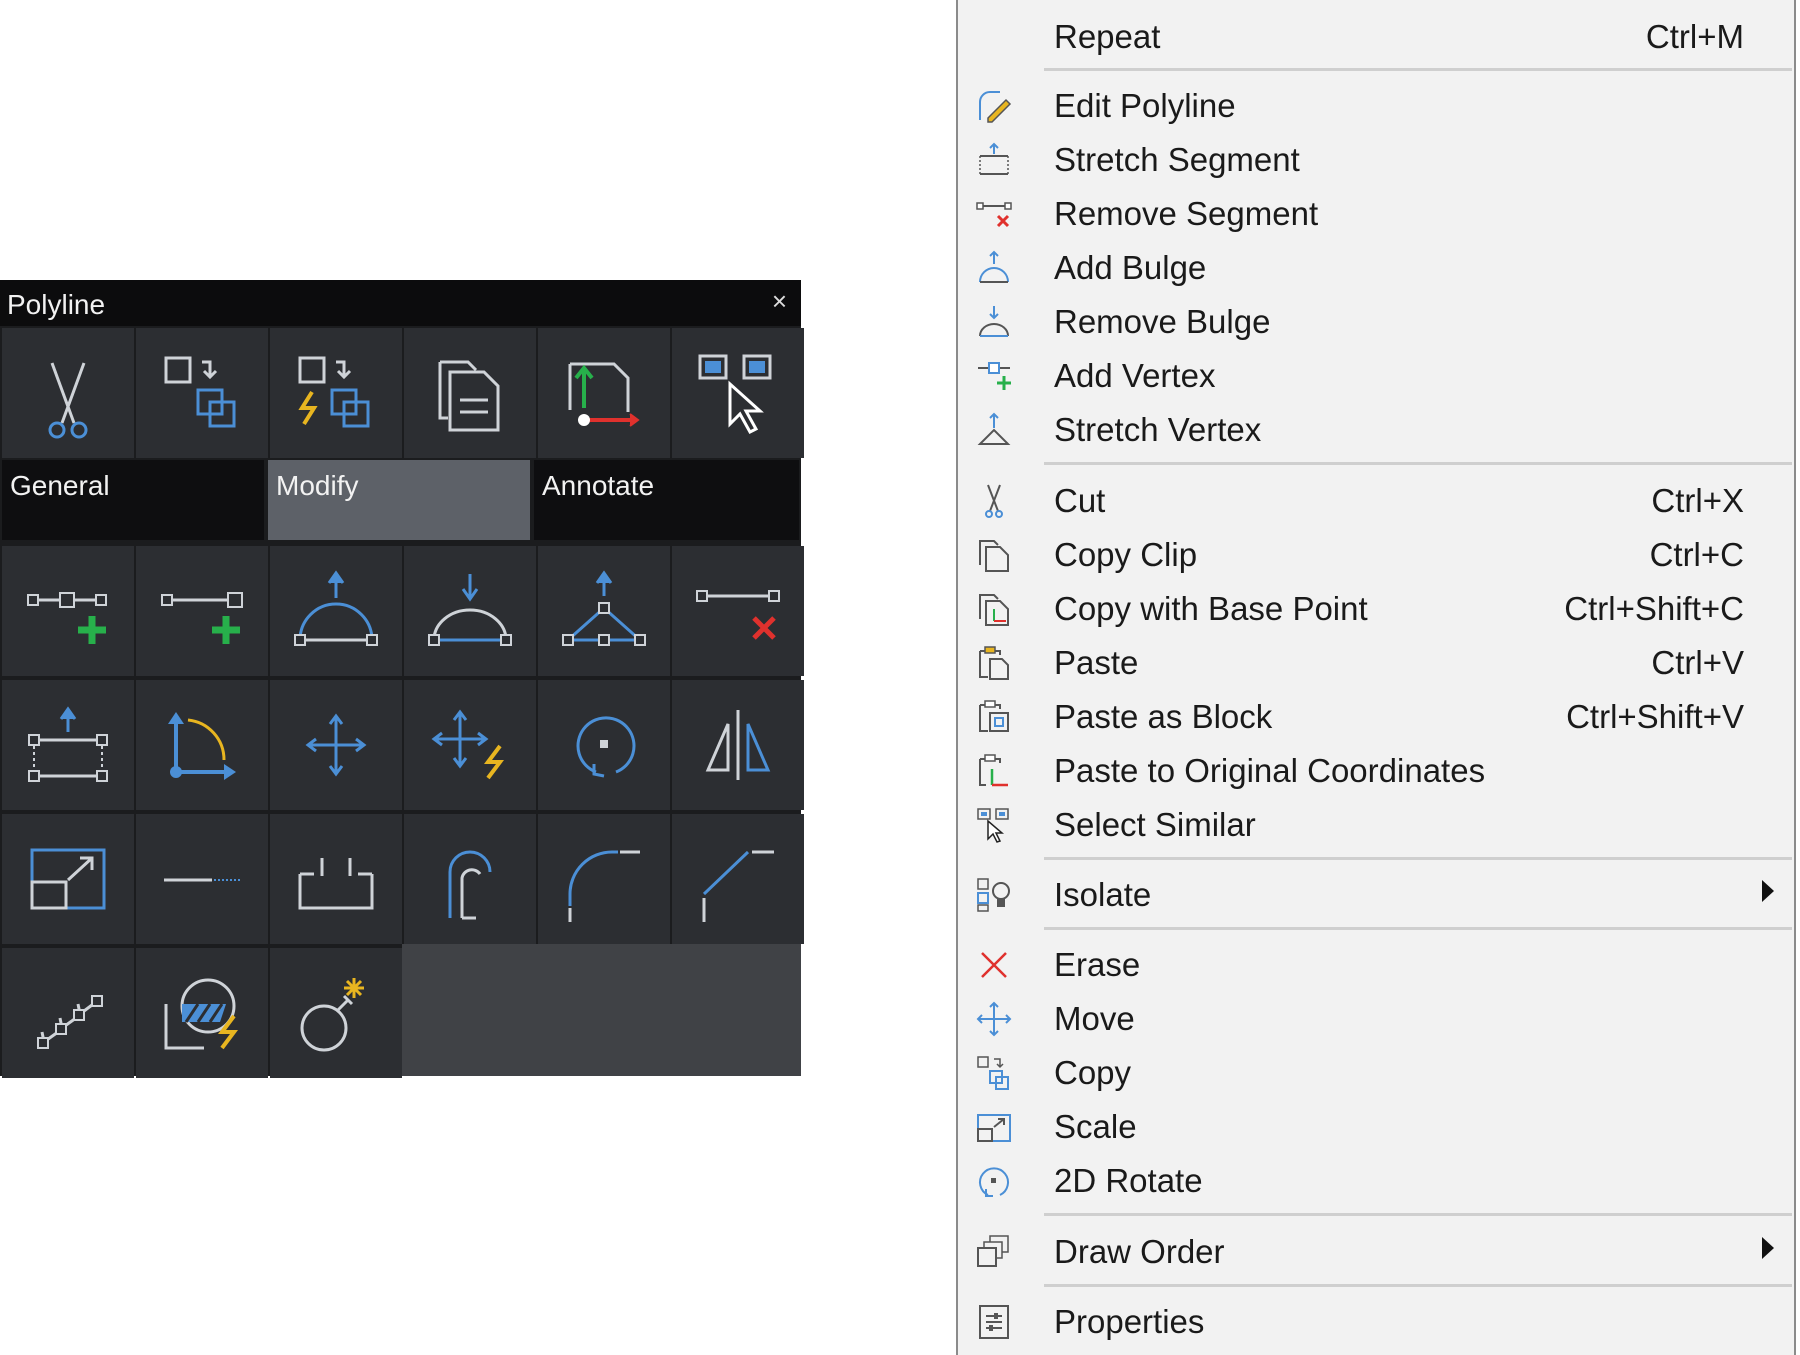  Describe the element at coordinates (738, 886) in the screenshot. I see `chamfer-icon` at that location.